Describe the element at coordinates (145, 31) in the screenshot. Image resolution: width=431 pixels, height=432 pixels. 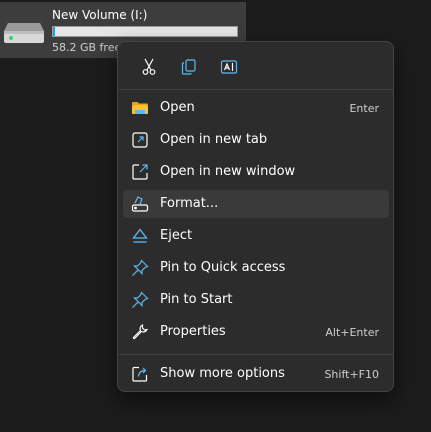
I see `drive-usage-bar` at that location.